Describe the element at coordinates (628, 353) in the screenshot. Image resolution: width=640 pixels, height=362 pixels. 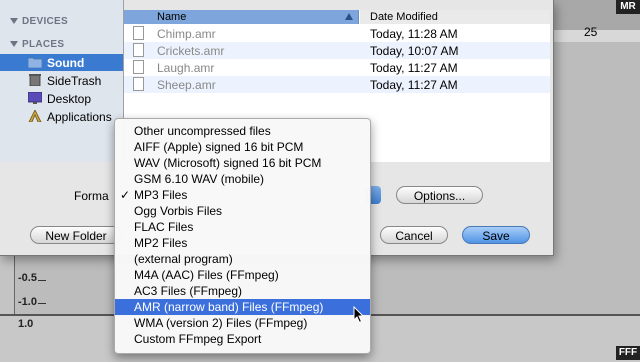
I see `watermark-logo: FFF` at that location.